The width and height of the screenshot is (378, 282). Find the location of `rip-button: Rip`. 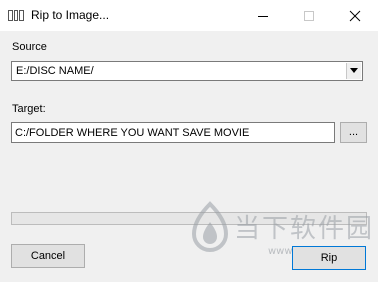

rip-button: Rip is located at coordinates (329, 258).